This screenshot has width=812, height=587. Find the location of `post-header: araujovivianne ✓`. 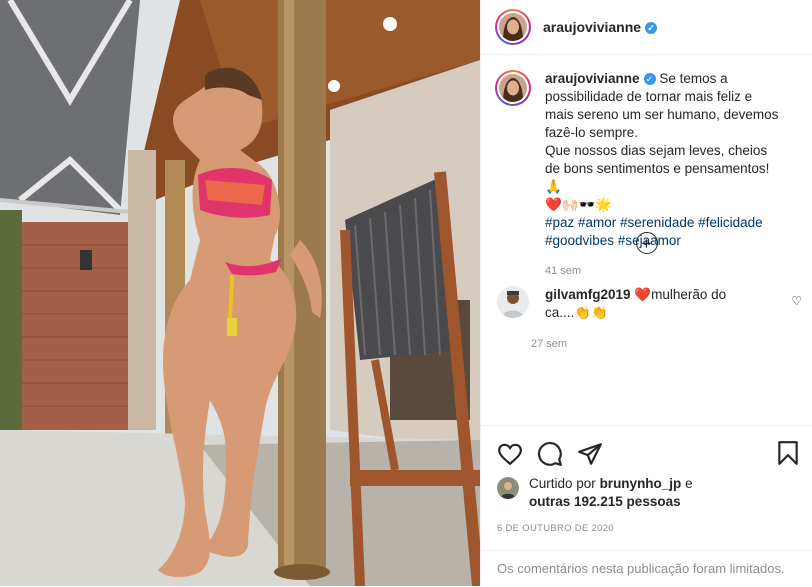

post-header: araujovivianne ✓ is located at coordinates (646, 27).